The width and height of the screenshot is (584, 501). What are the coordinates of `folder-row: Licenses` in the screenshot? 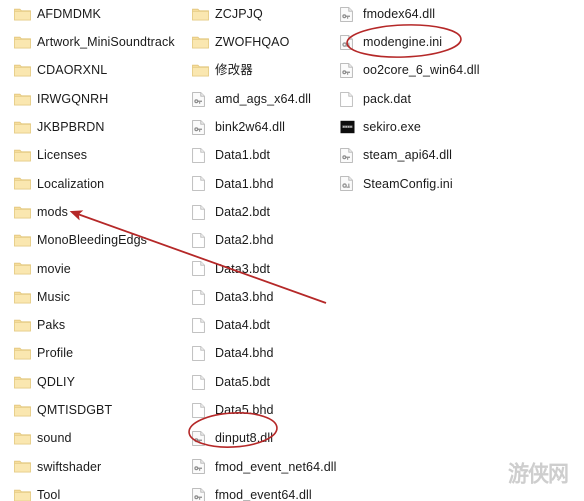 It's located at (104, 155).